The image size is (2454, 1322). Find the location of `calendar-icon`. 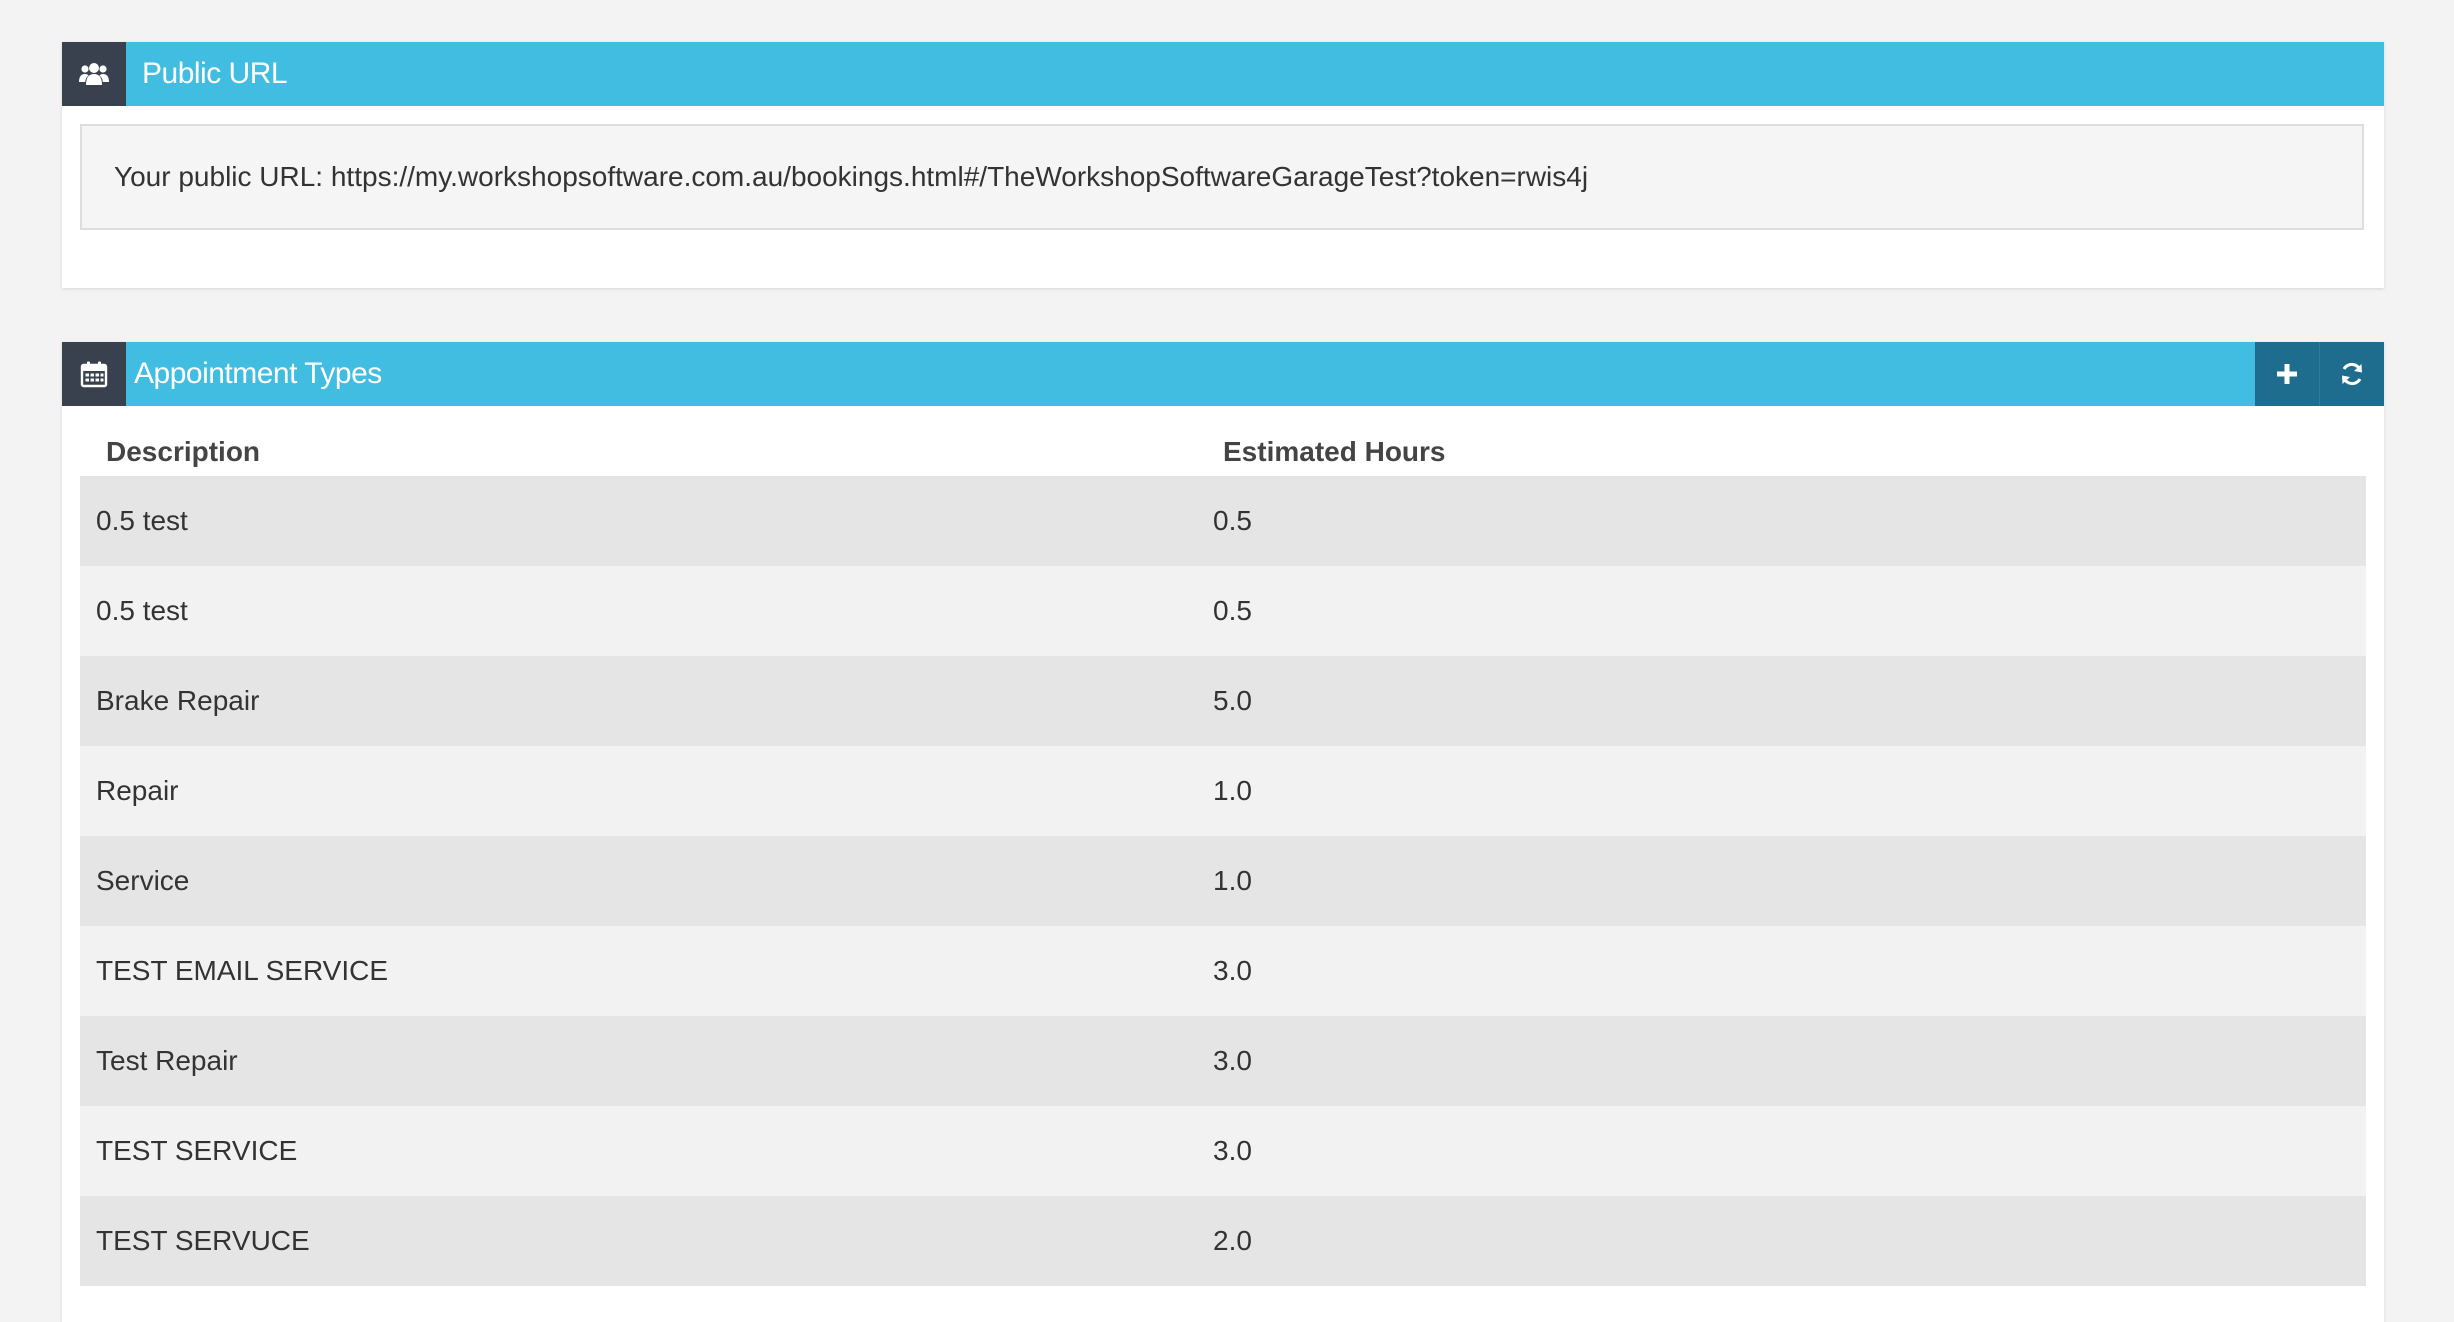

calendar-icon is located at coordinates (94, 374).